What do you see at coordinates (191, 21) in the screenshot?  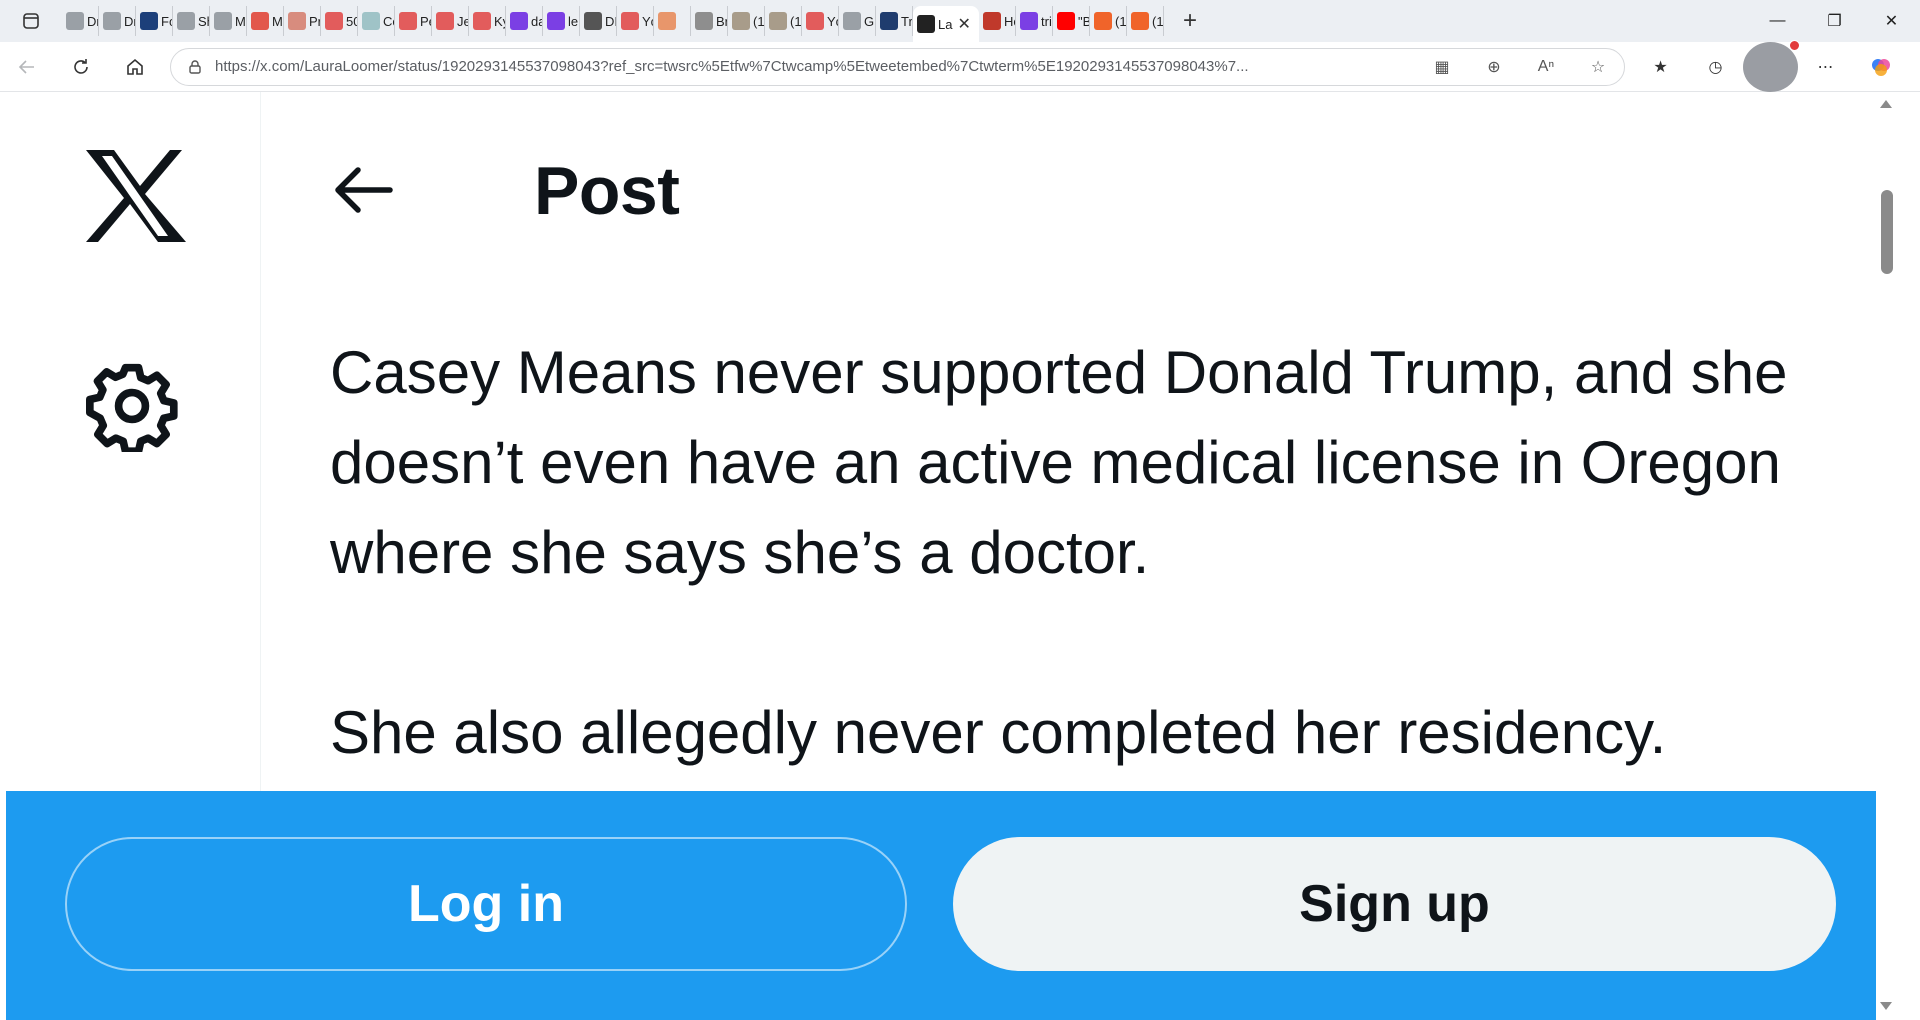 I see `tab: Sh` at bounding box center [191, 21].